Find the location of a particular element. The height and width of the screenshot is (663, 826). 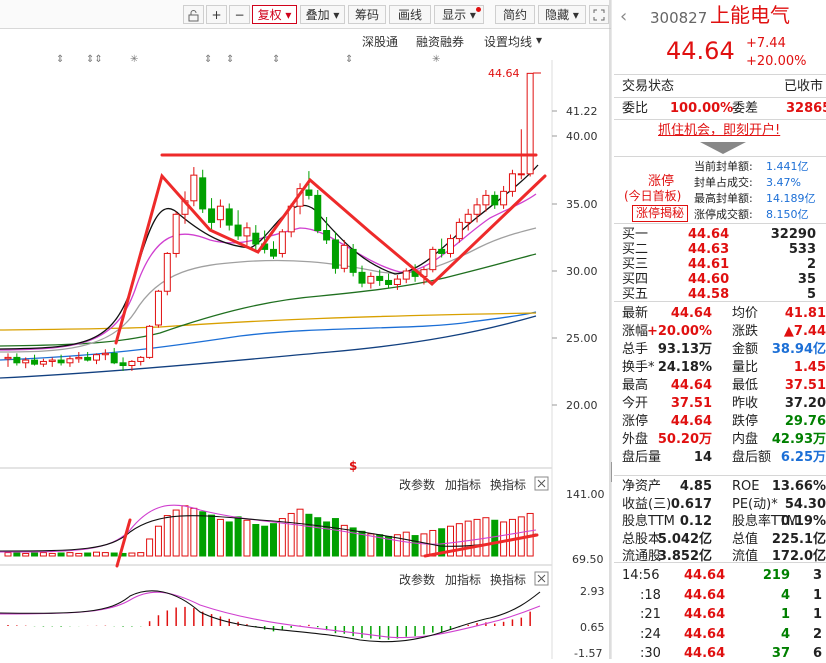

fund-value: 3.852亿 is located at coordinates (684, 556).